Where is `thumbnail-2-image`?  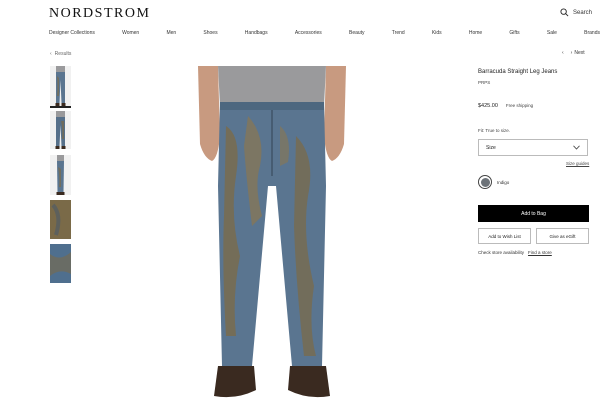 thumbnail-2-image is located at coordinates (60, 130).